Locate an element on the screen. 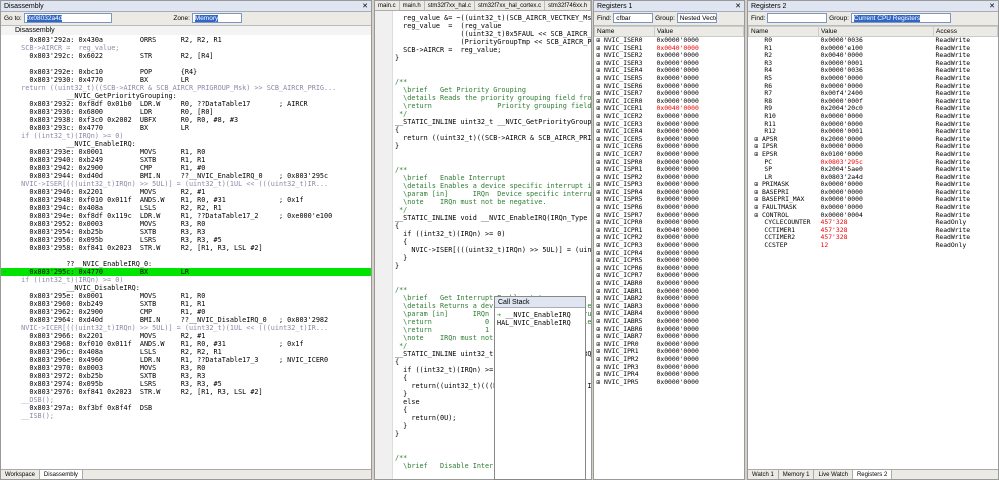  register-row: ⊞ NVIC_IPR3 0x0000'0000 is located at coordinates (669, 368).